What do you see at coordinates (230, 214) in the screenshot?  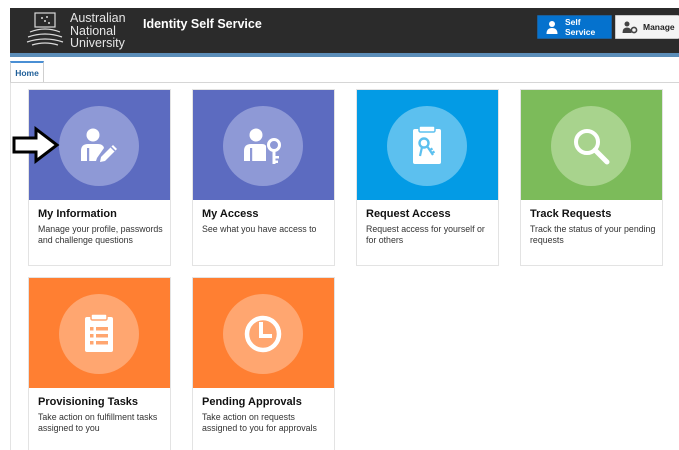 I see `tile-title: My Access` at bounding box center [230, 214].